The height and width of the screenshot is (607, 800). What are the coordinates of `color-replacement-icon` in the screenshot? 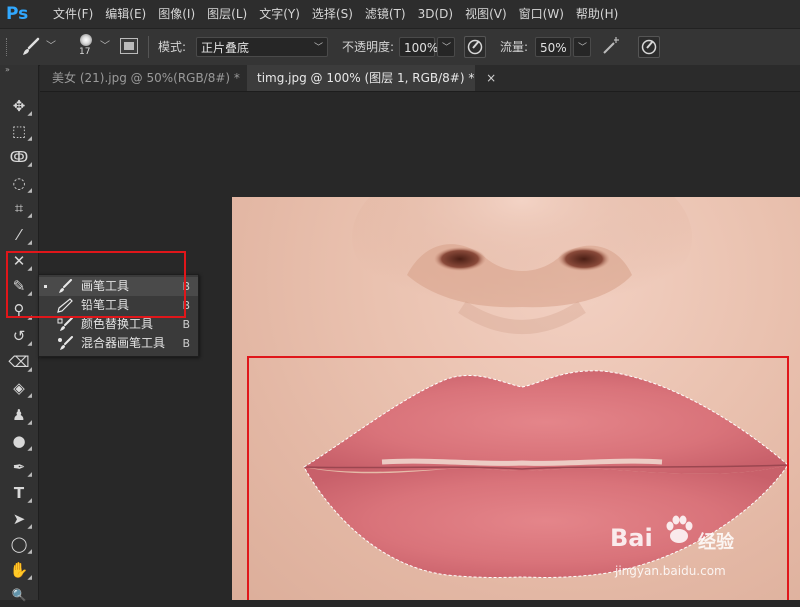 It's located at (65, 324).